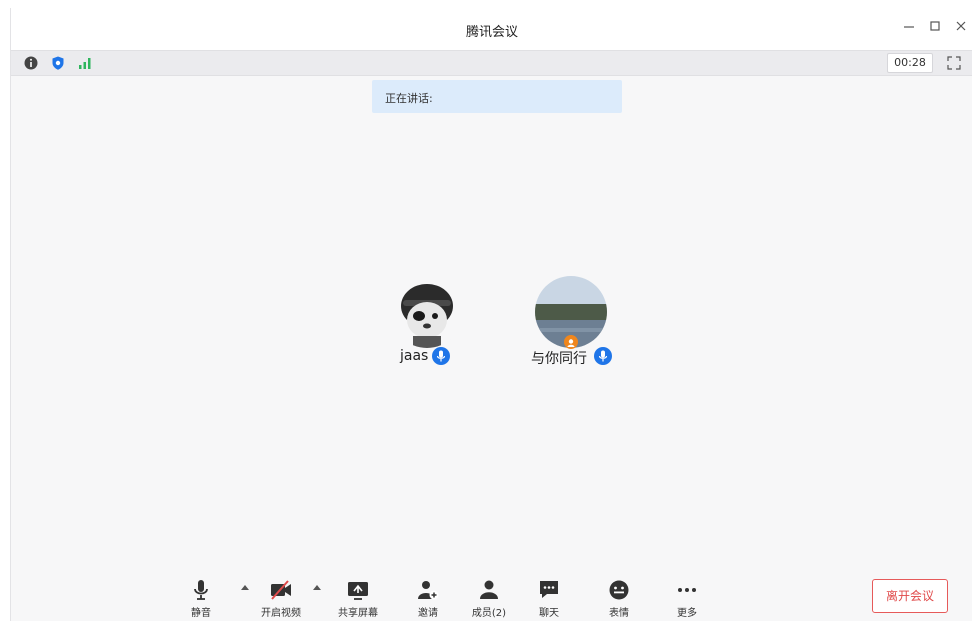 This screenshot has width=972, height=621. Describe the element at coordinates (317, 587) in the screenshot. I see `video-options-caret-icon` at that location.